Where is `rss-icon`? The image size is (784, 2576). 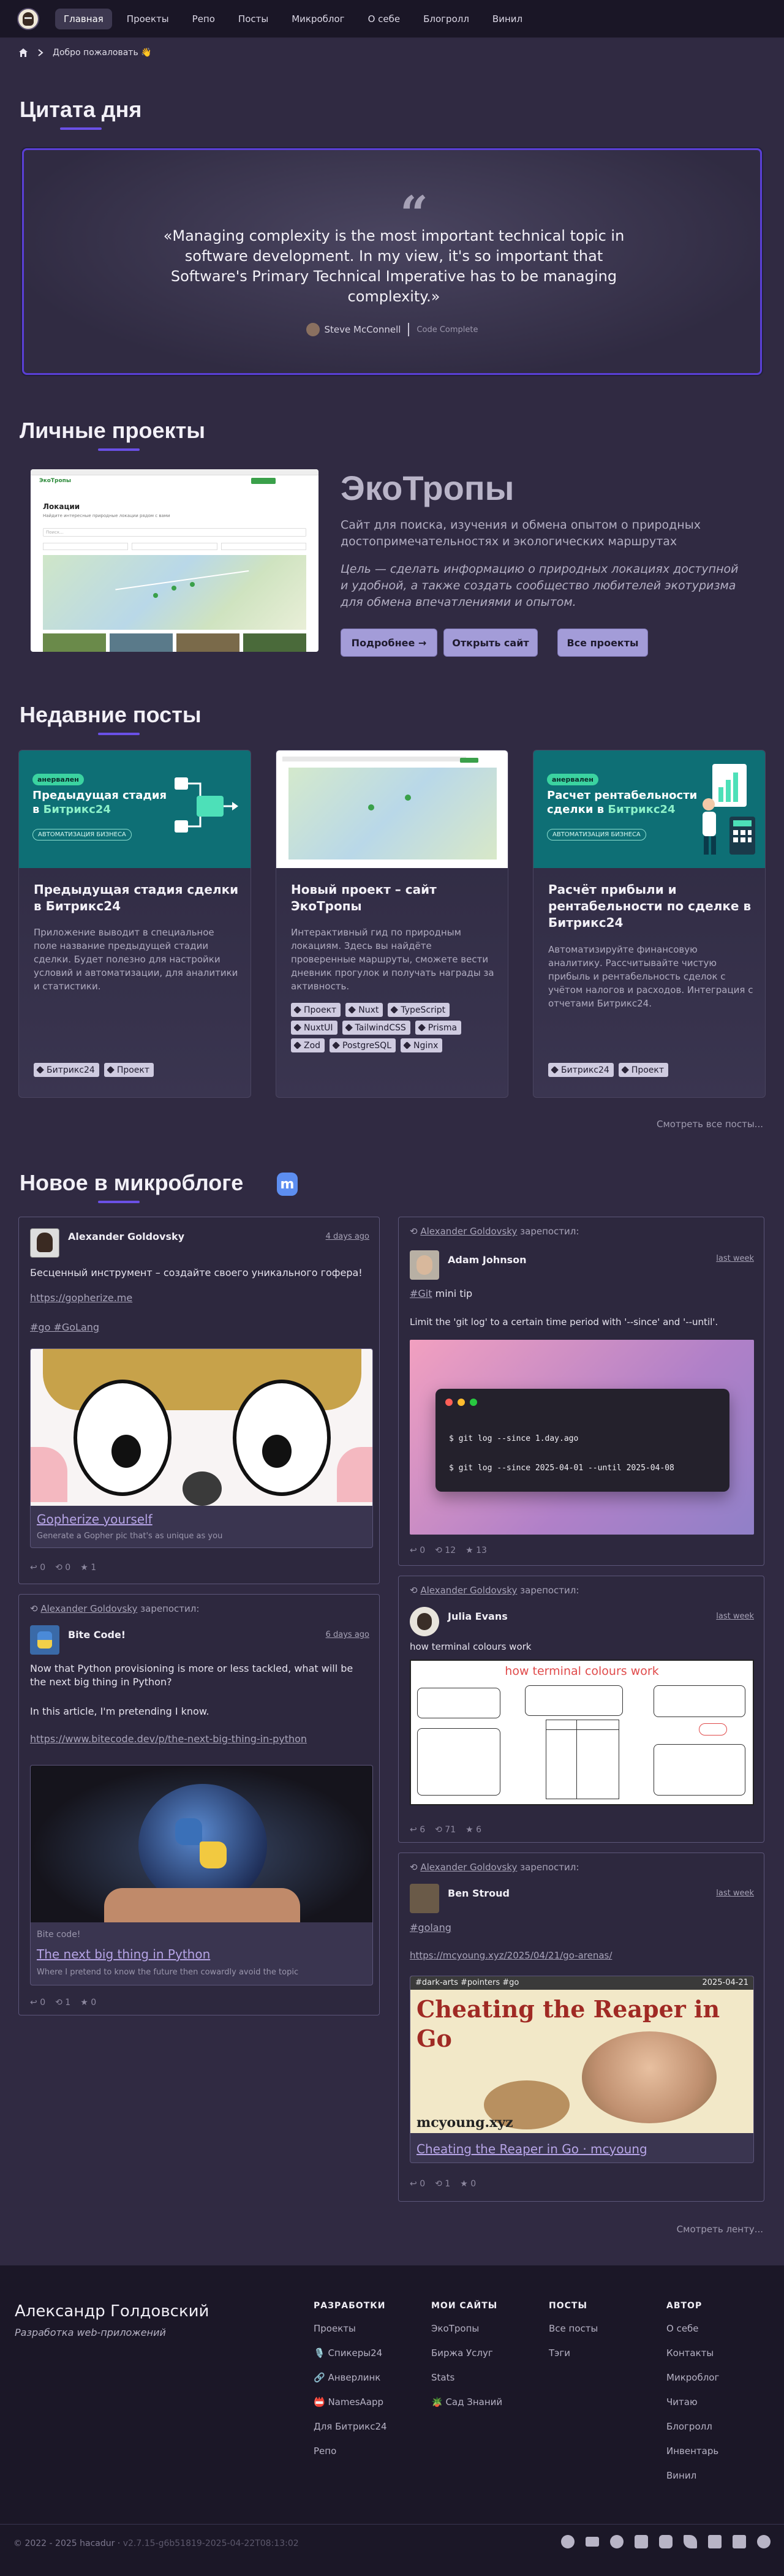 rss-icon is located at coordinates (715, 2541).